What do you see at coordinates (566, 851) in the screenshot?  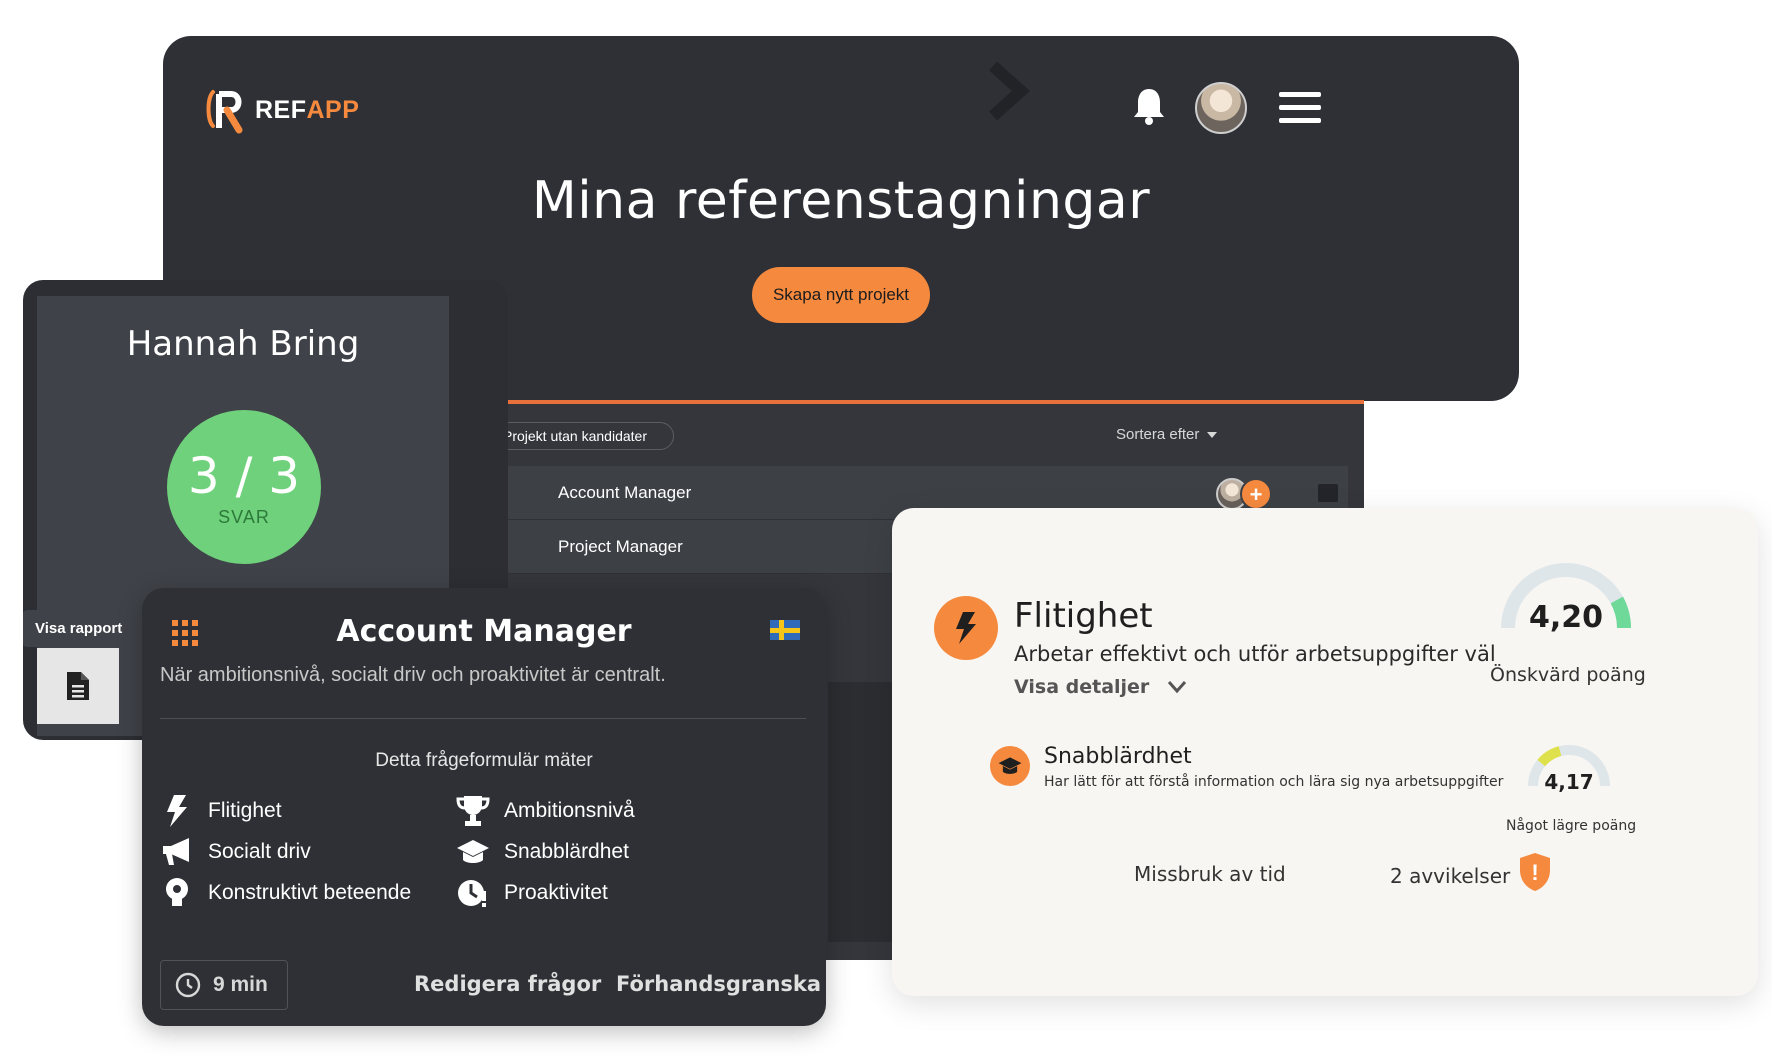 I see `trait-label: Snabblärdhet` at bounding box center [566, 851].